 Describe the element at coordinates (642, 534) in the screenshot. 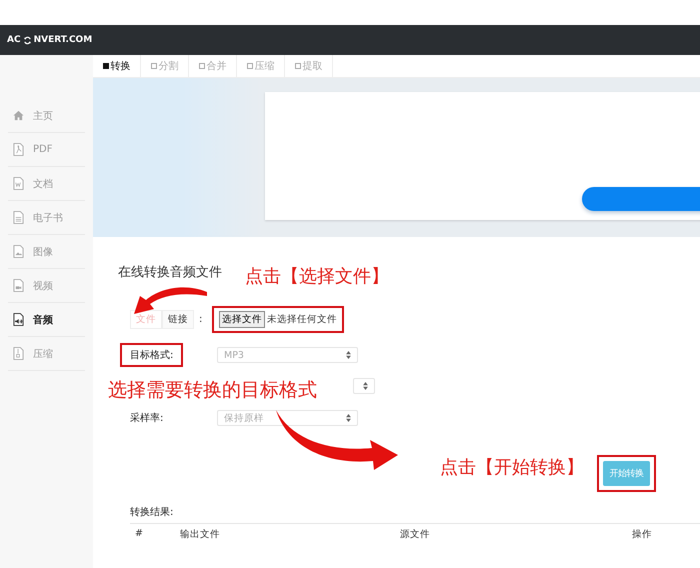

I see `column-header: 操作` at that location.